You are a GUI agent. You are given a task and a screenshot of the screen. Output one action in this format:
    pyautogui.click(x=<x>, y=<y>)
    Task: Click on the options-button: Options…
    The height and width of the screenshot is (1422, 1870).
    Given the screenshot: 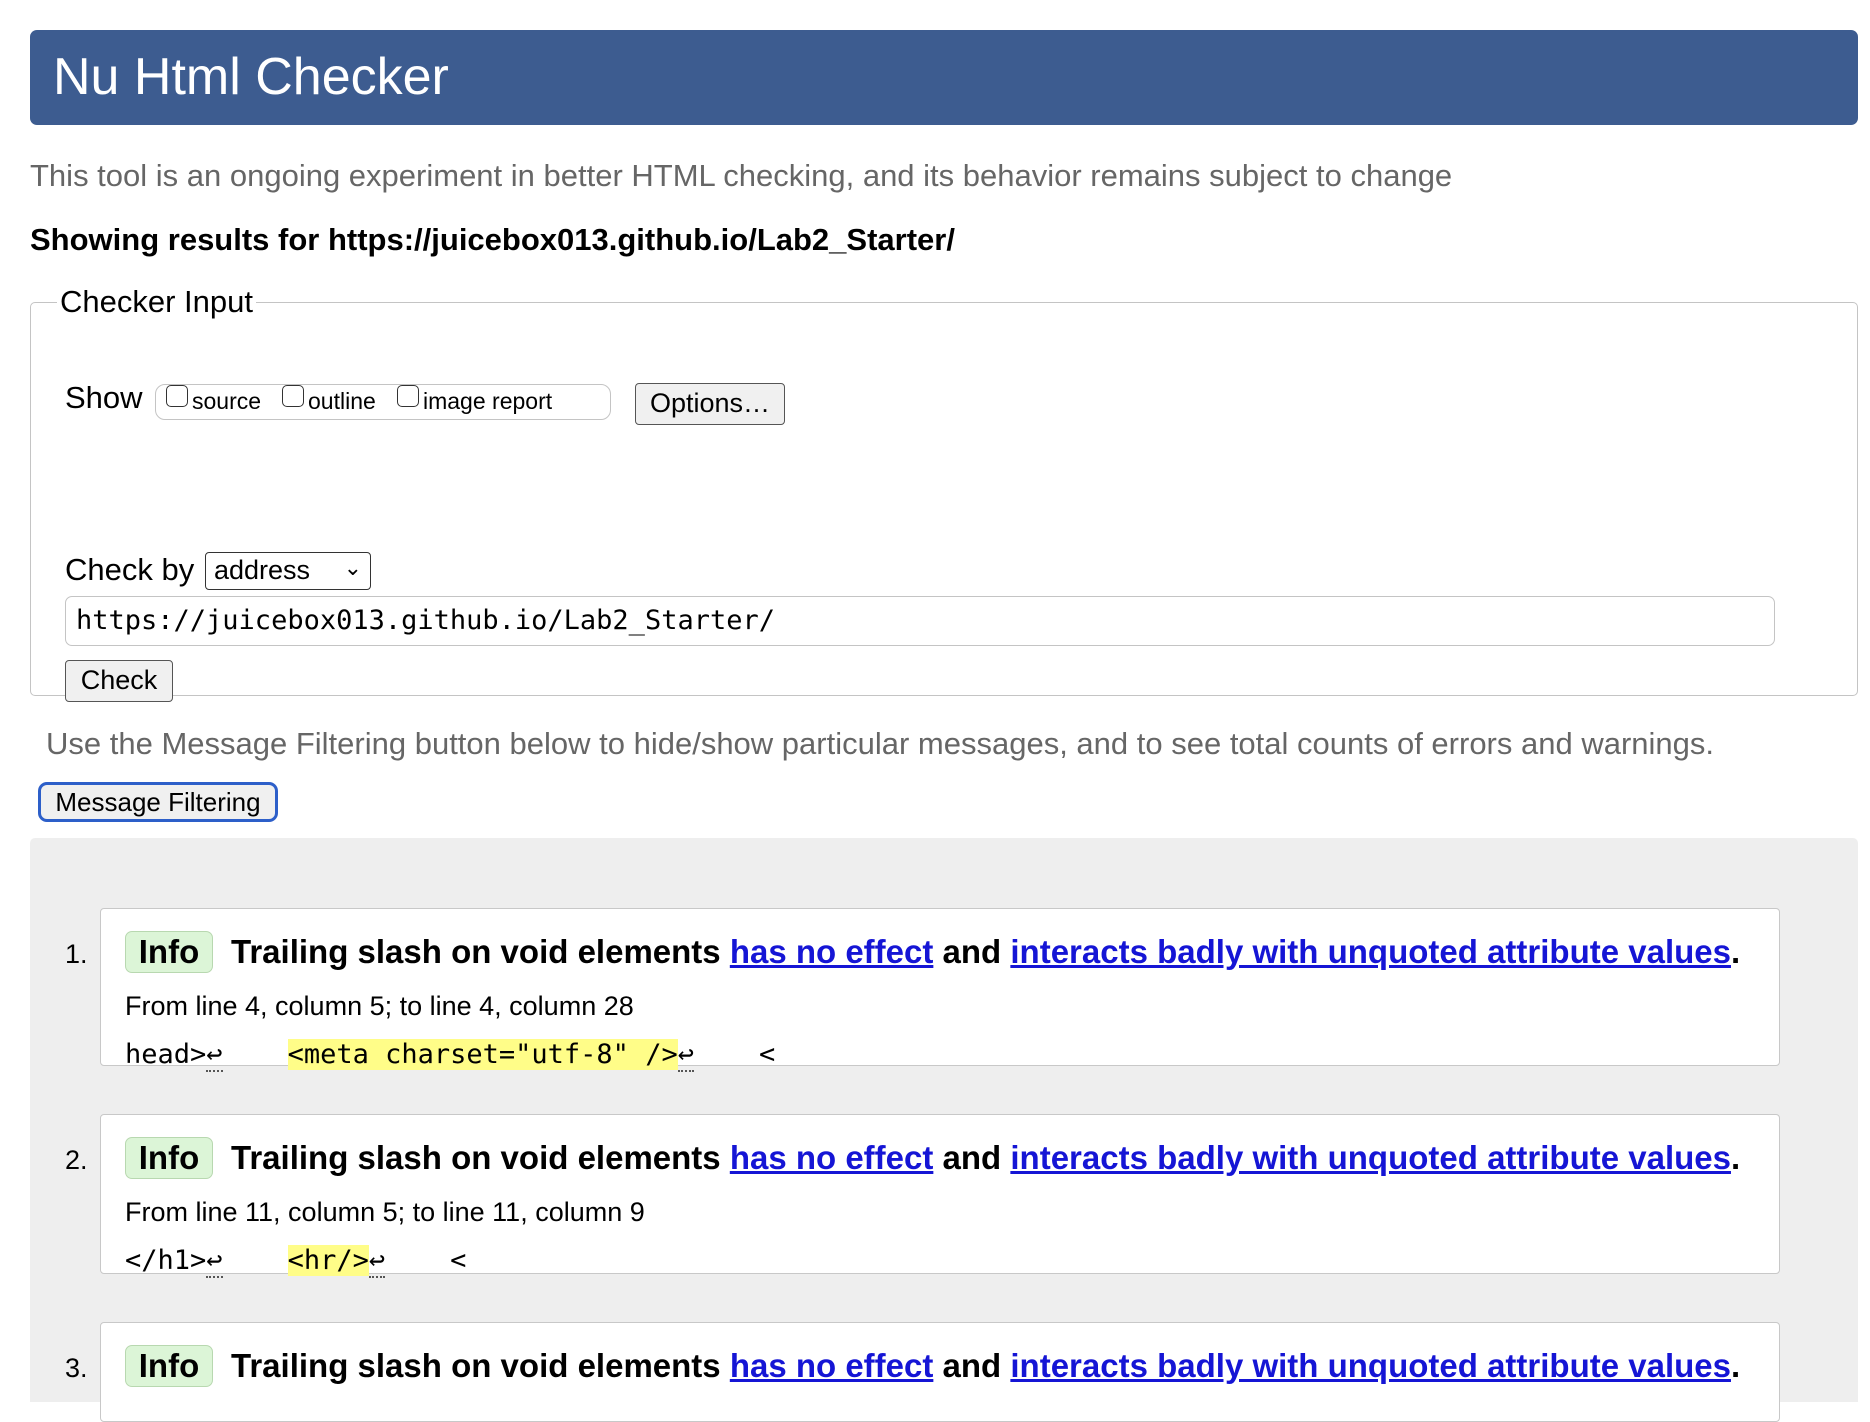 What is the action you would take?
    pyautogui.click(x=710, y=404)
    